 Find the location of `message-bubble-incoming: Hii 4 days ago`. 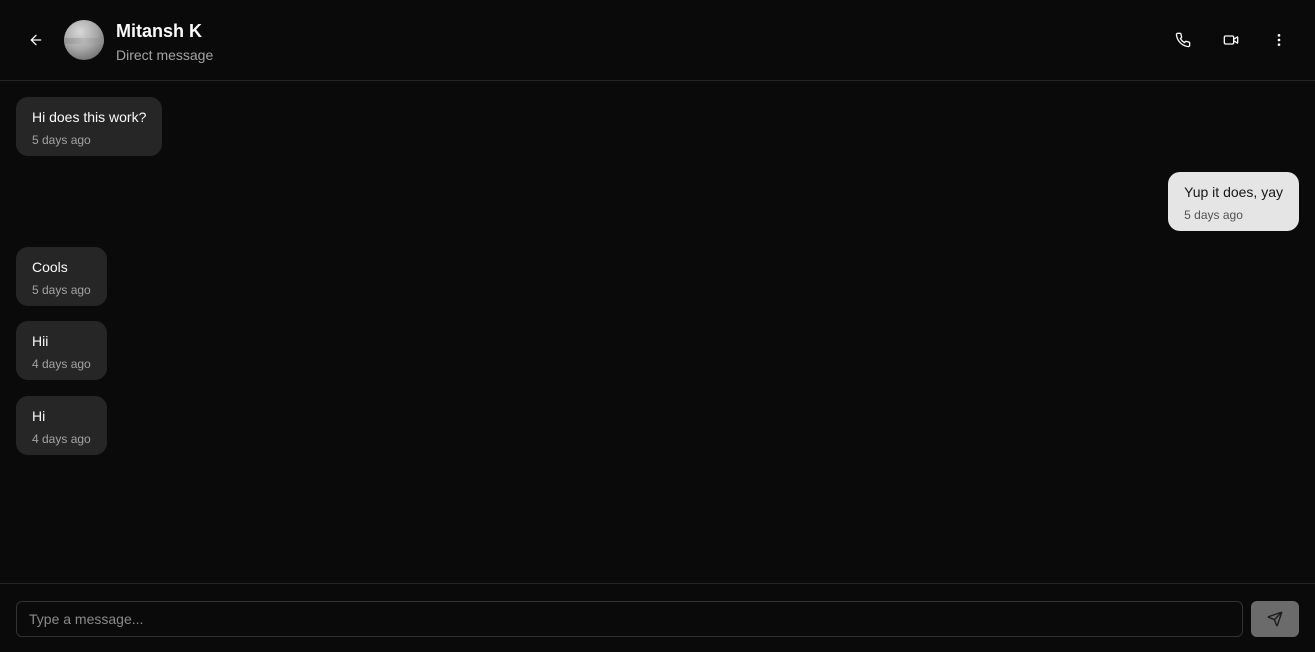

message-bubble-incoming: Hii 4 days ago is located at coordinates (61, 350).